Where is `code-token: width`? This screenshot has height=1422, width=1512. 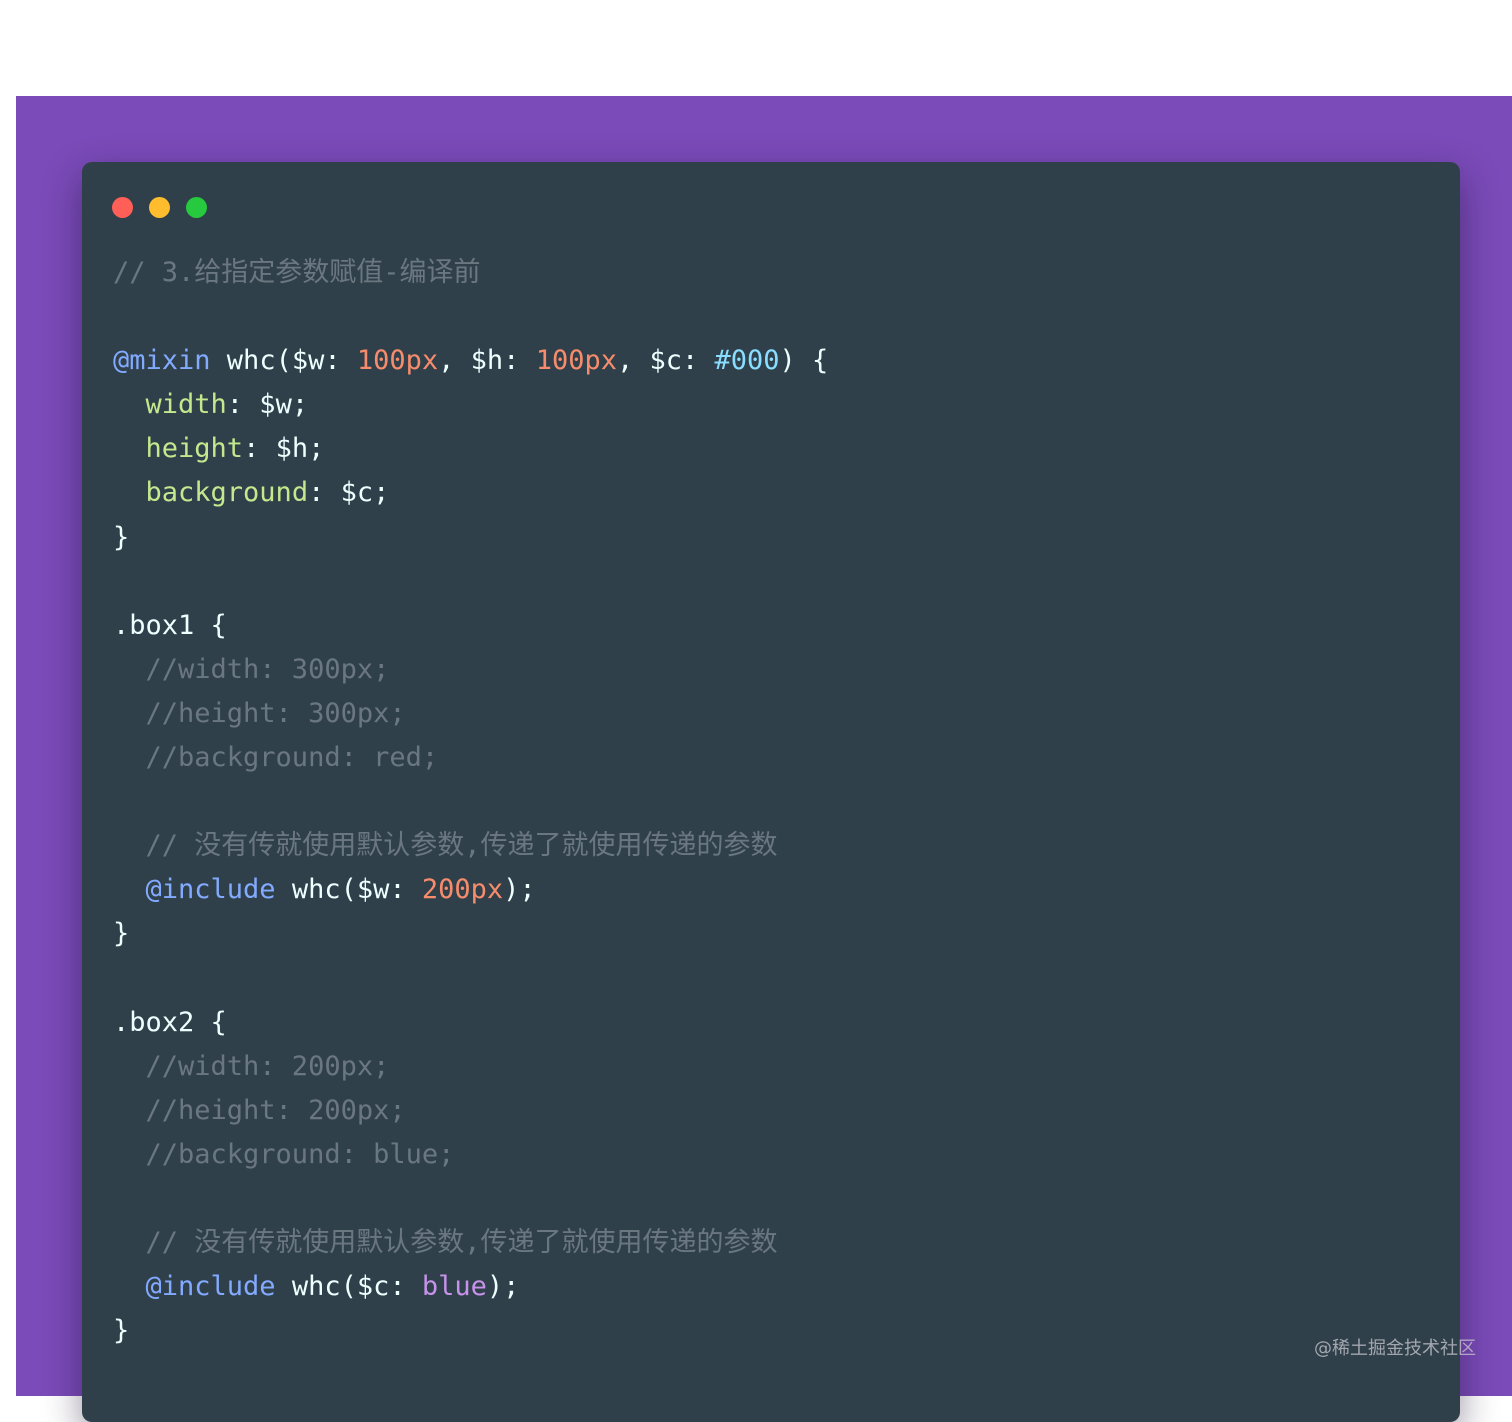 code-token: width is located at coordinates (186, 404).